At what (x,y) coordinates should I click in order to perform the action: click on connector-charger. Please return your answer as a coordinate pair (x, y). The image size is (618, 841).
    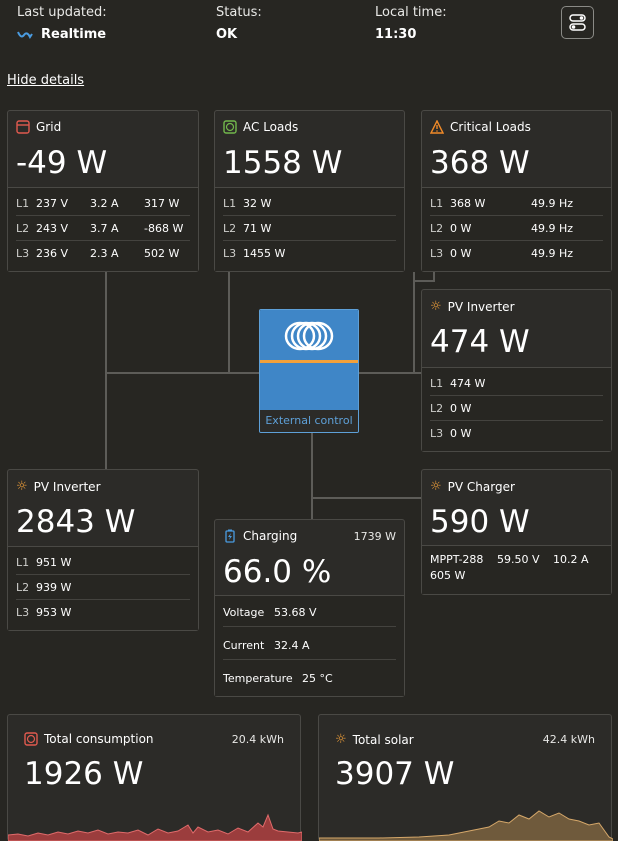
    Looking at the image, I should click on (366, 498).